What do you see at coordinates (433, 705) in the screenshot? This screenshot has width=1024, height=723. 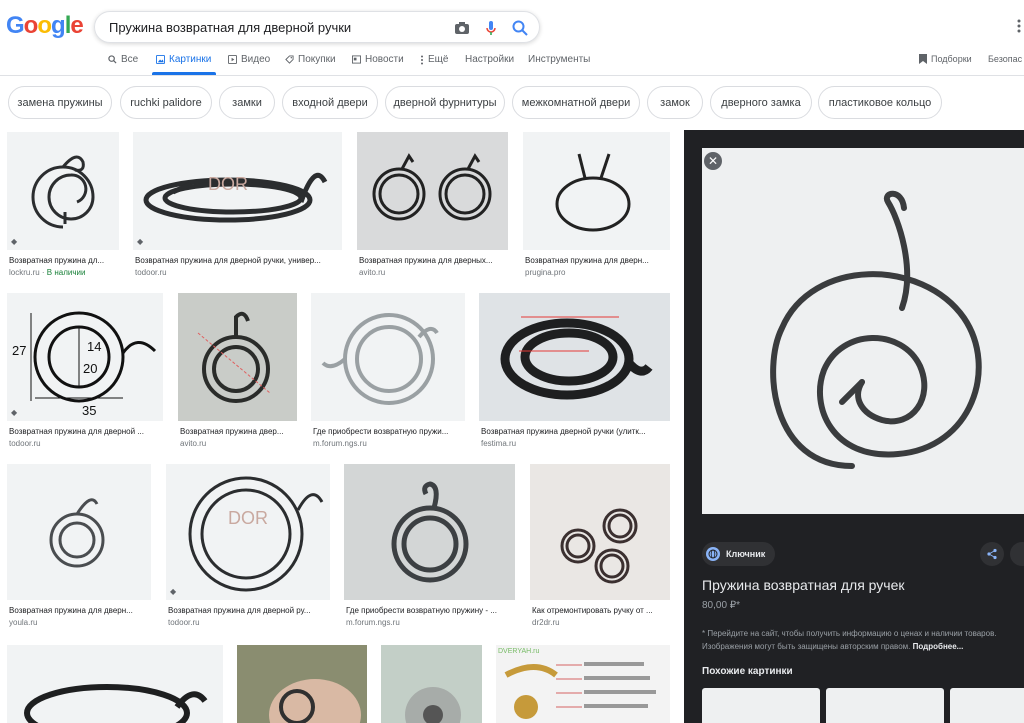 I see `door-mechanism-image` at bounding box center [433, 705].